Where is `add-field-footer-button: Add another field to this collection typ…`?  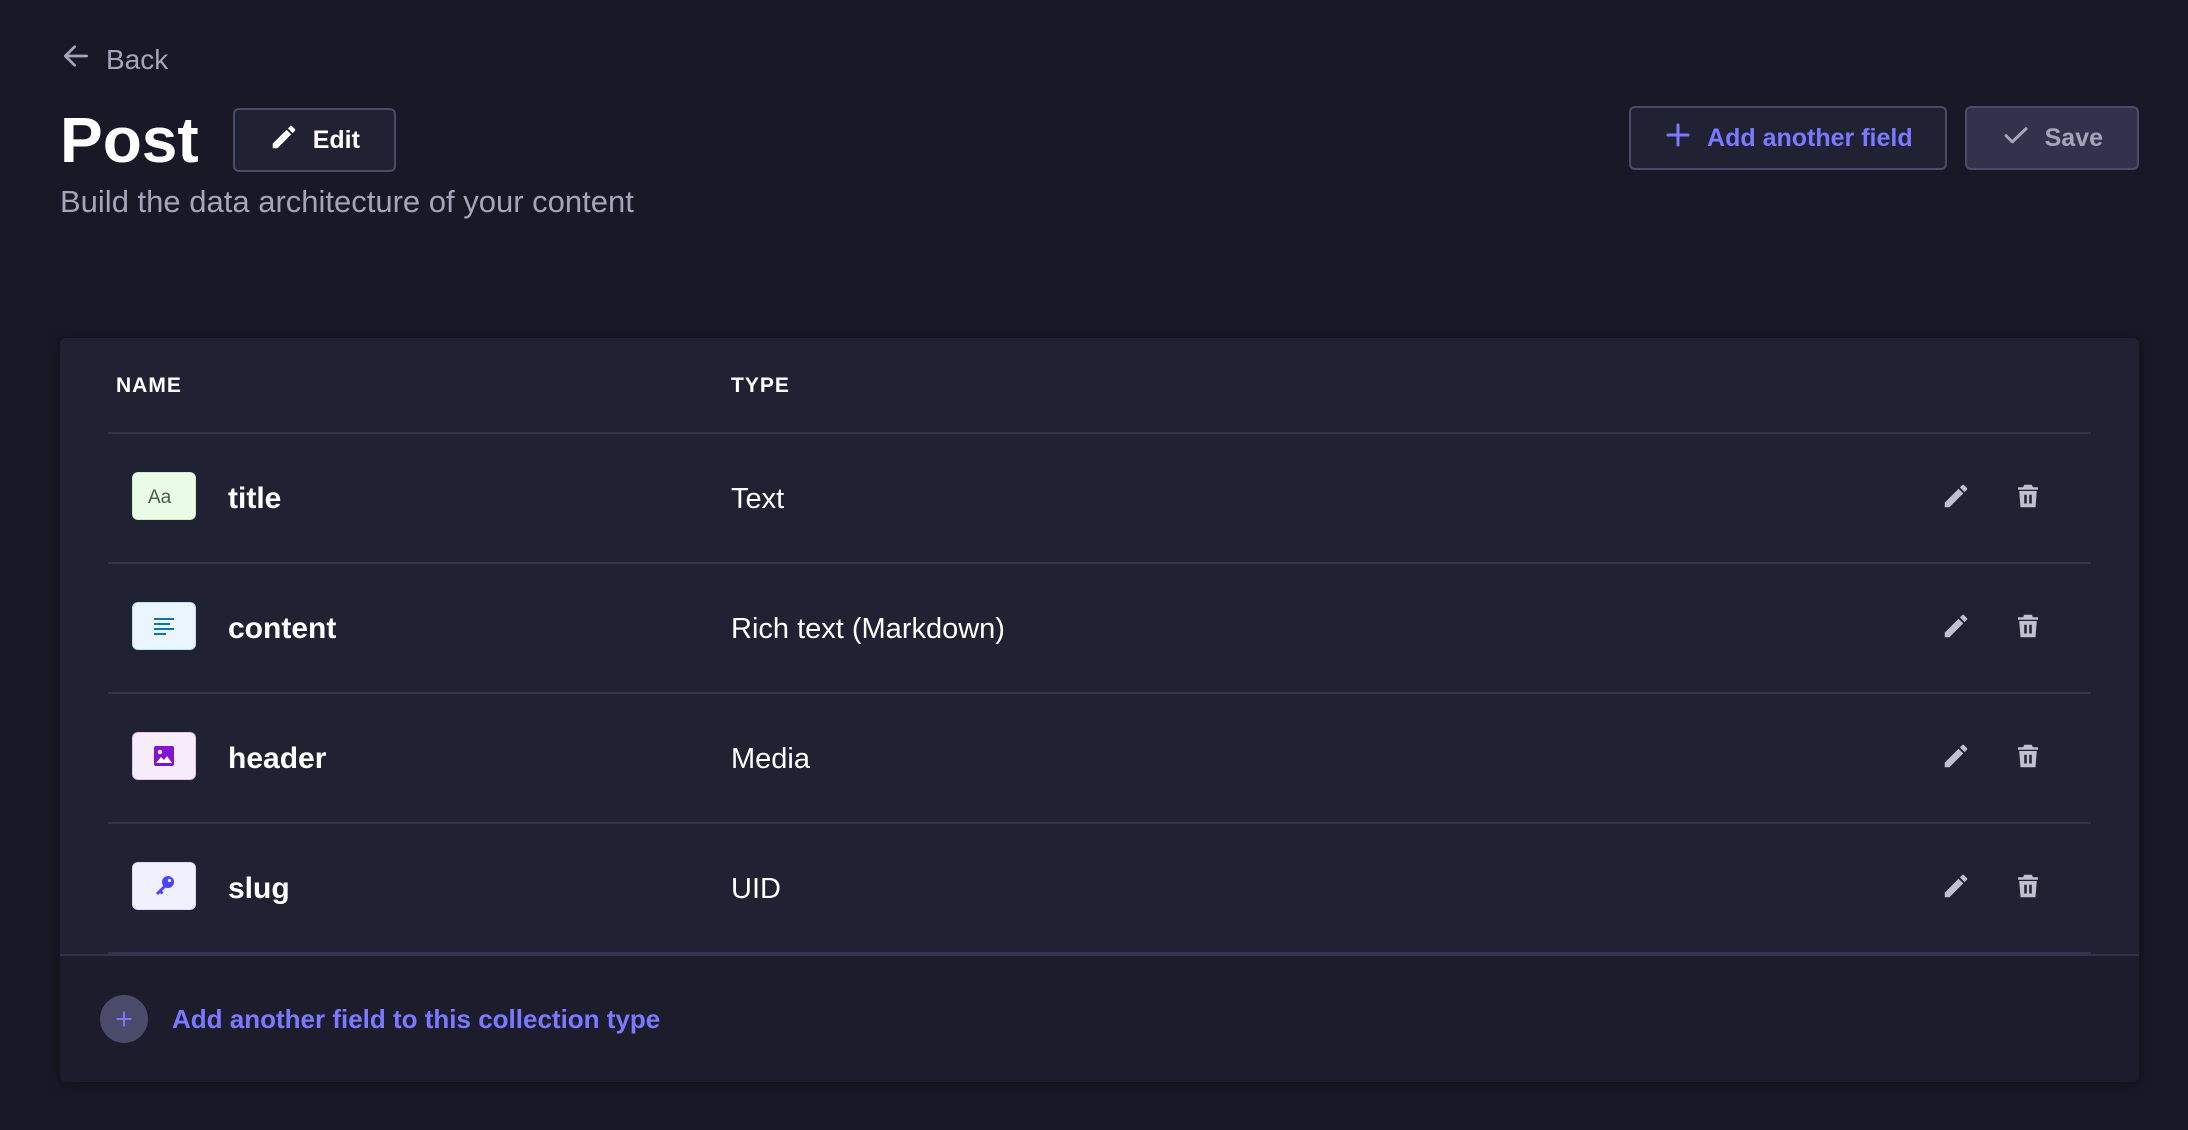
add-field-footer-button: Add another field to this collection typ… is located at coordinates (1099, 1018).